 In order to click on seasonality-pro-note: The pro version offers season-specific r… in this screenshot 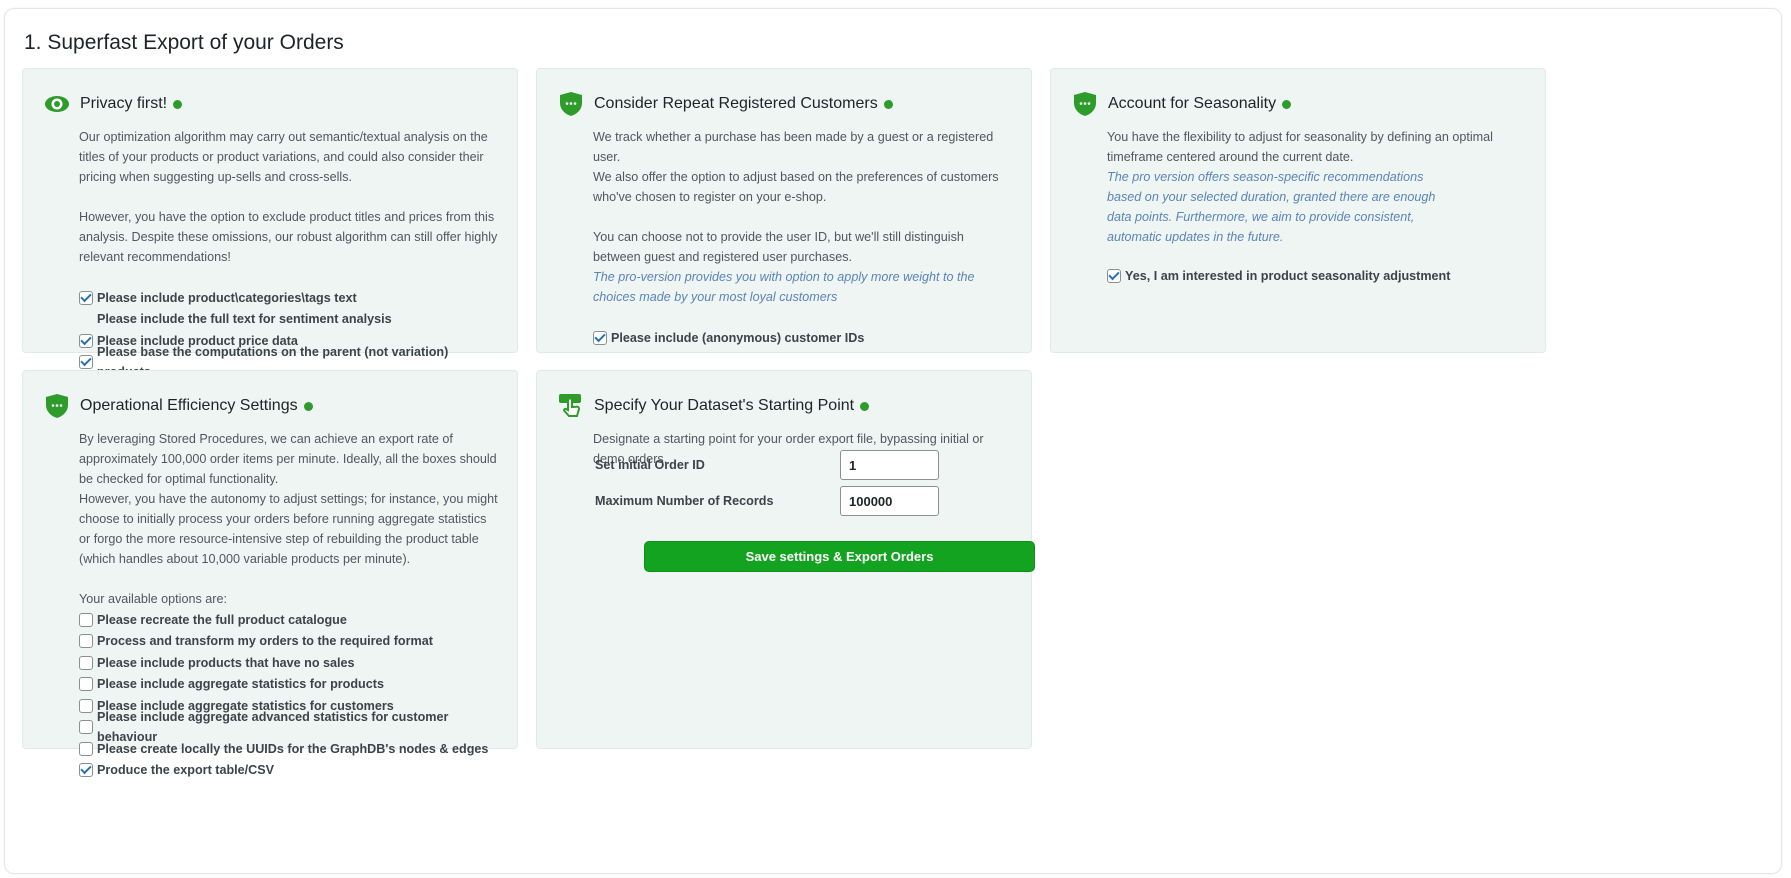, I will do `click(1271, 207)`.